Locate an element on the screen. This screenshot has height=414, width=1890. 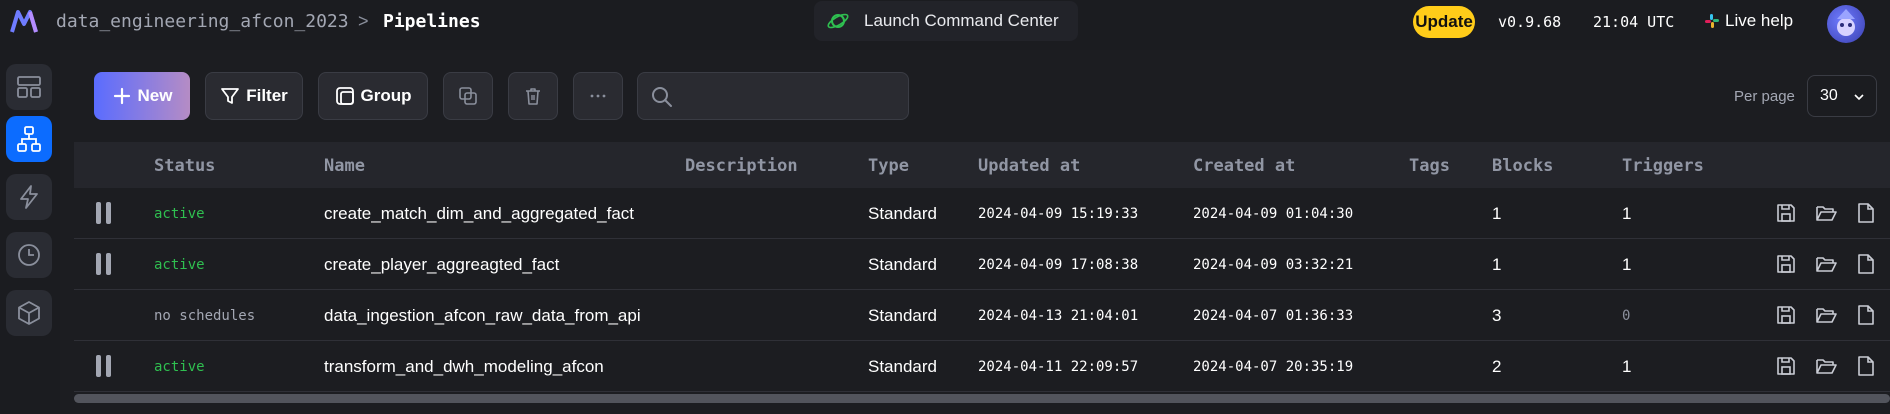
delete-button is located at coordinates (533, 96).